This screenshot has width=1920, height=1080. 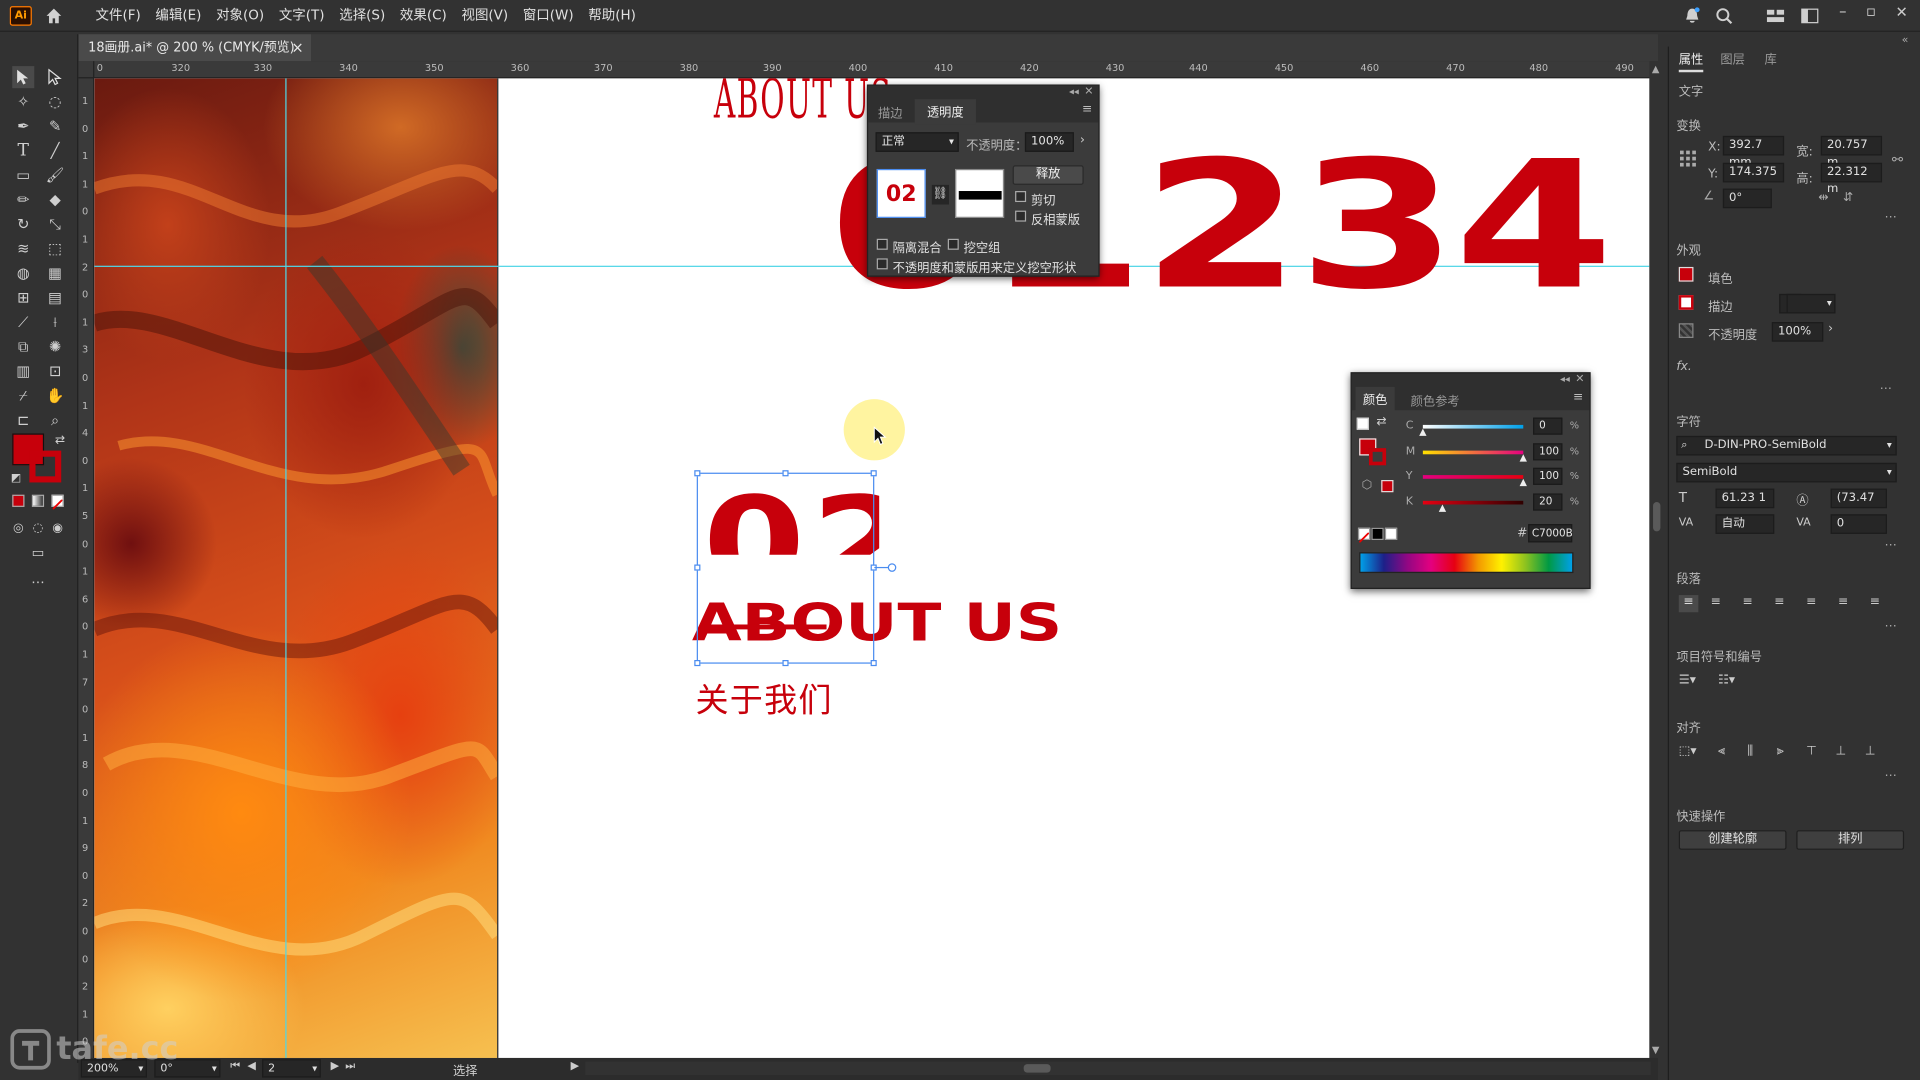 What do you see at coordinates (86, 568) in the screenshot?
I see `vertical-ruler: 10110120130140150160170180190200210` at bounding box center [86, 568].